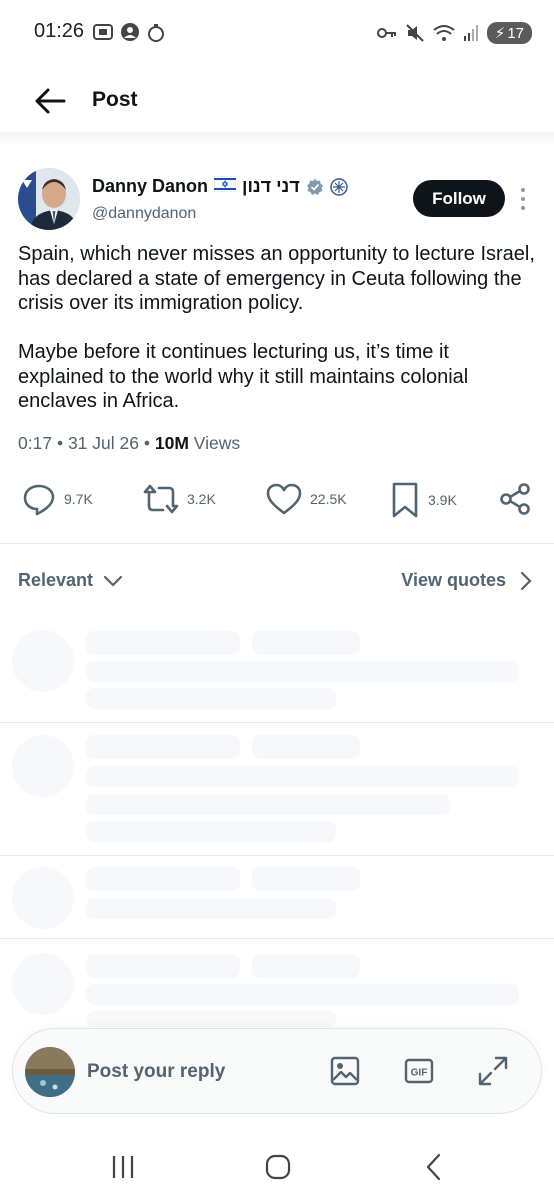 The width and height of the screenshot is (554, 1200). Describe the element at coordinates (179, 499) in the screenshot. I see `repost-button: 3.2K` at that location.